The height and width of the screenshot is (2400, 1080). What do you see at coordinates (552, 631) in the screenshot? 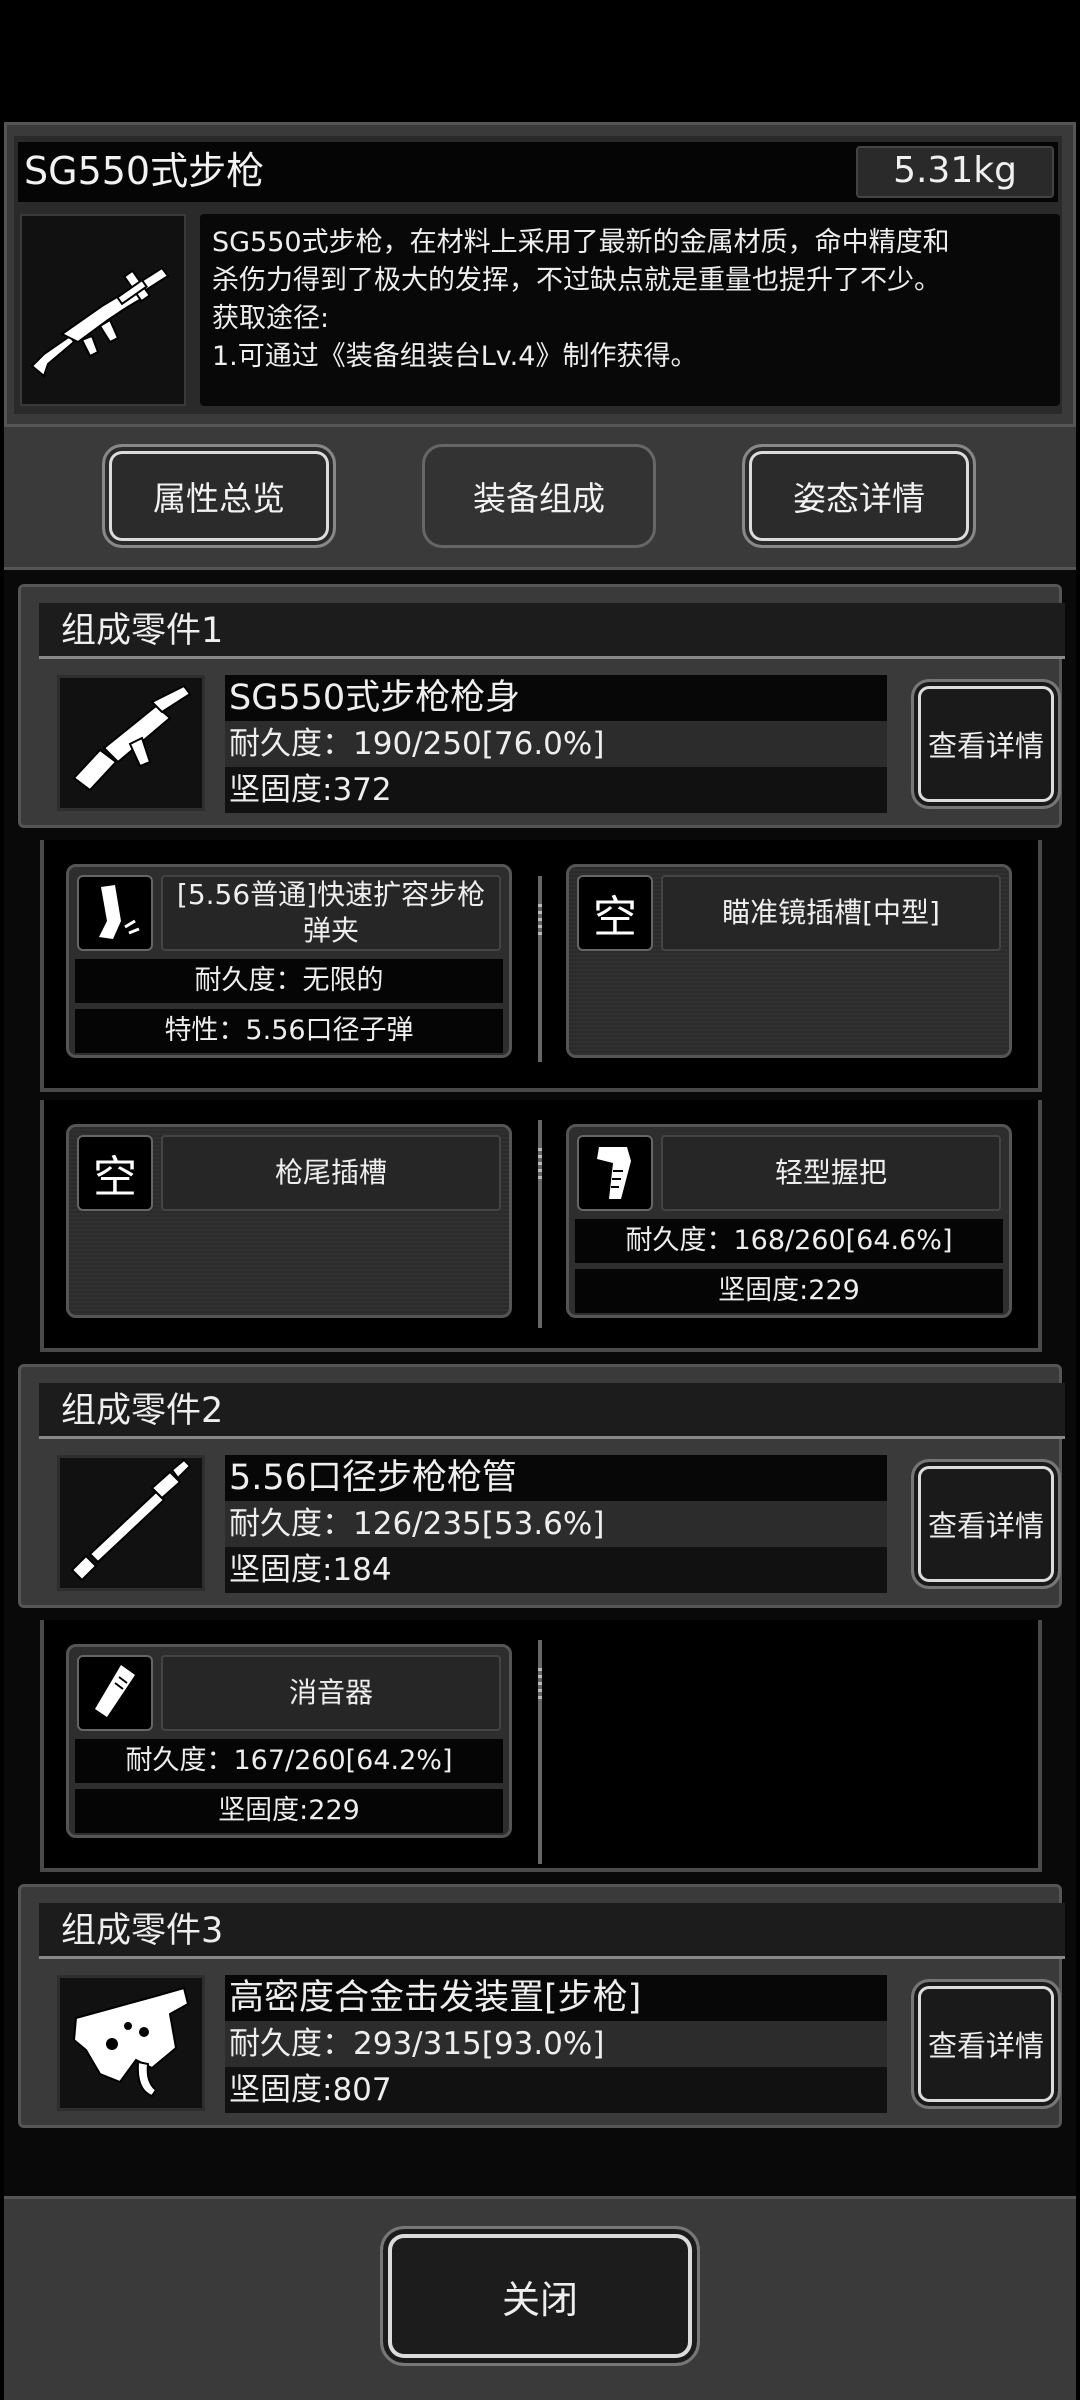
I see `part-header: 组成零件1` at bounding box center [552, 631].